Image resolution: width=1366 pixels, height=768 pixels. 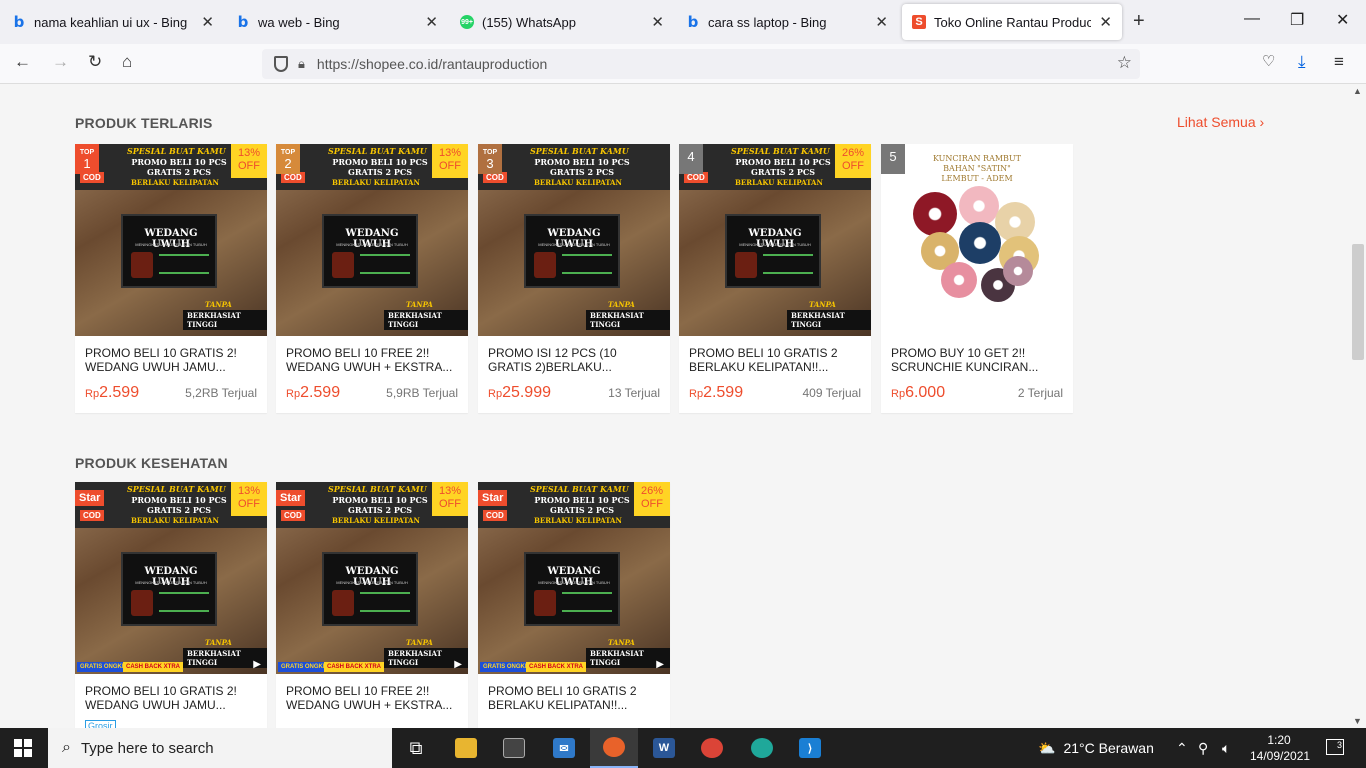 What do you see at coordinates (1124, 63) in the screenshot?
I see `bookmark-star-icon: ☆` at bounding box center [1124, 63].